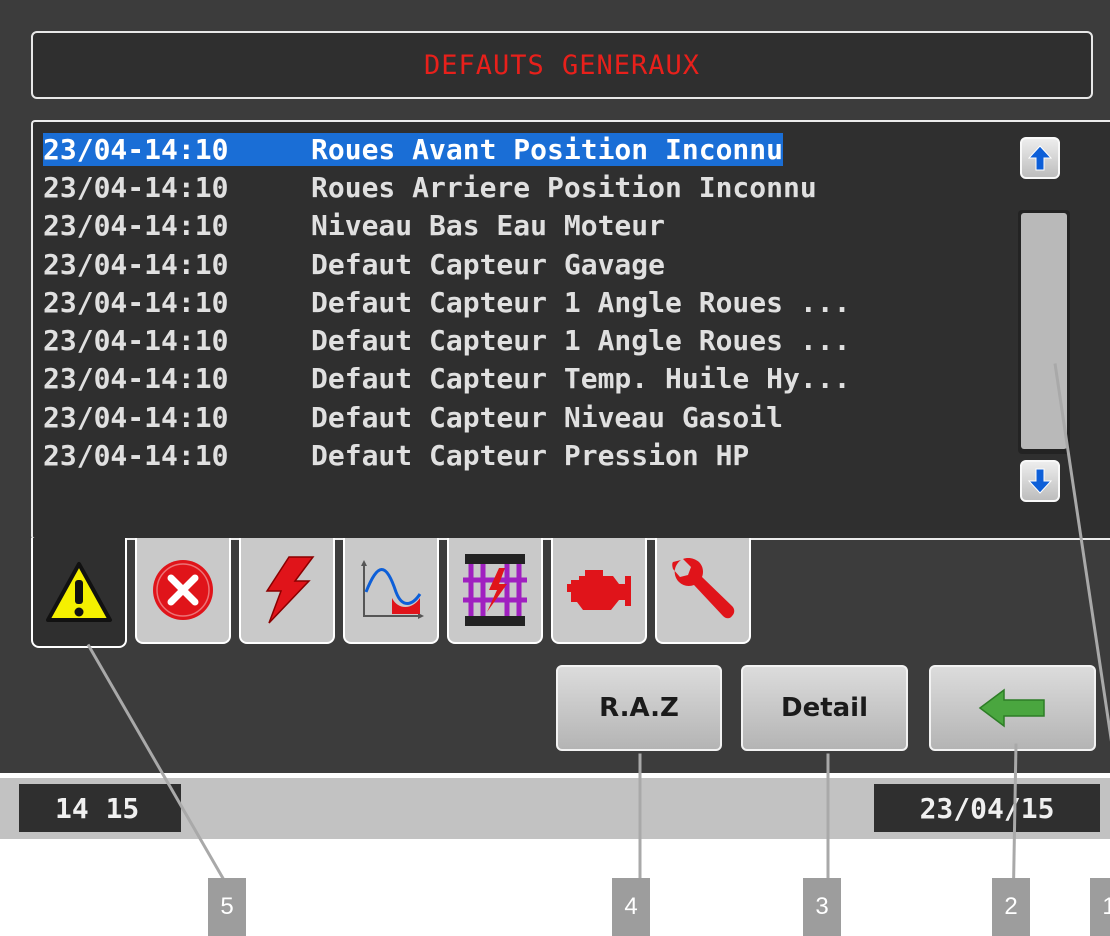 The width and height of the screenshot is (1110, 936). What do you see at coordinates (564, 187) in the screenshot?
I see `fault-message: Roues Arriere Position Inconnu` at bounding box center [564, 187].